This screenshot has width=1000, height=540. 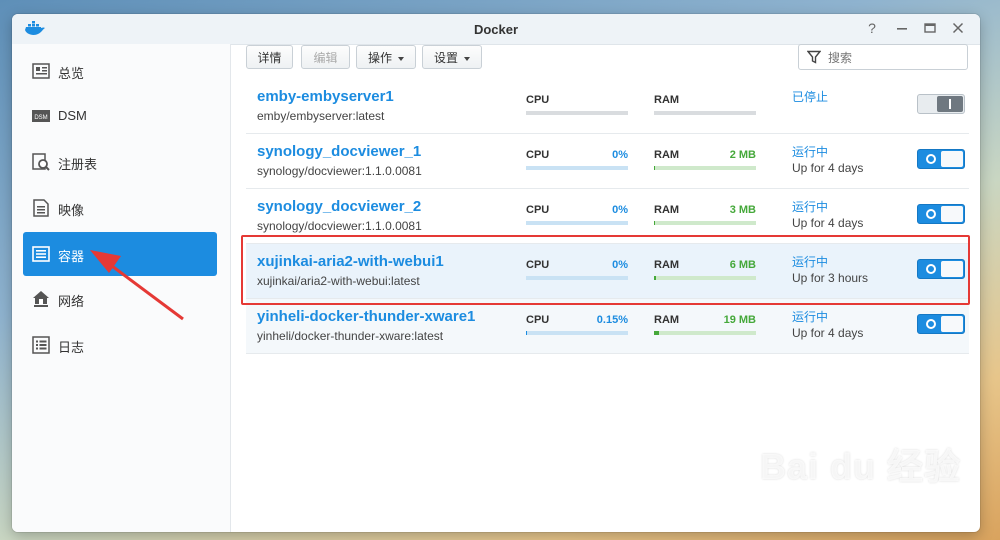 I want to click on image-icon, so click(x=41, y=208).